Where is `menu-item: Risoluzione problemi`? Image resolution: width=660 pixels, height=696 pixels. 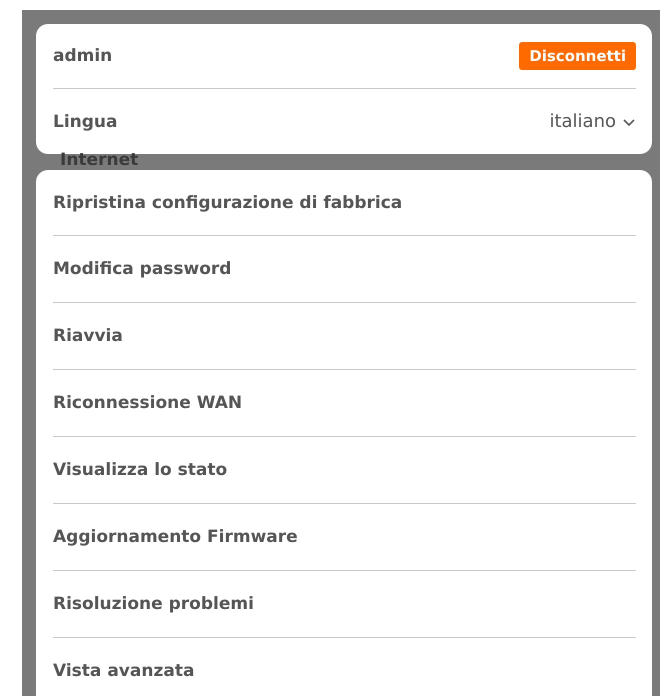 menu-item: Risoluzione problemi is located at coordinates (153, 604).